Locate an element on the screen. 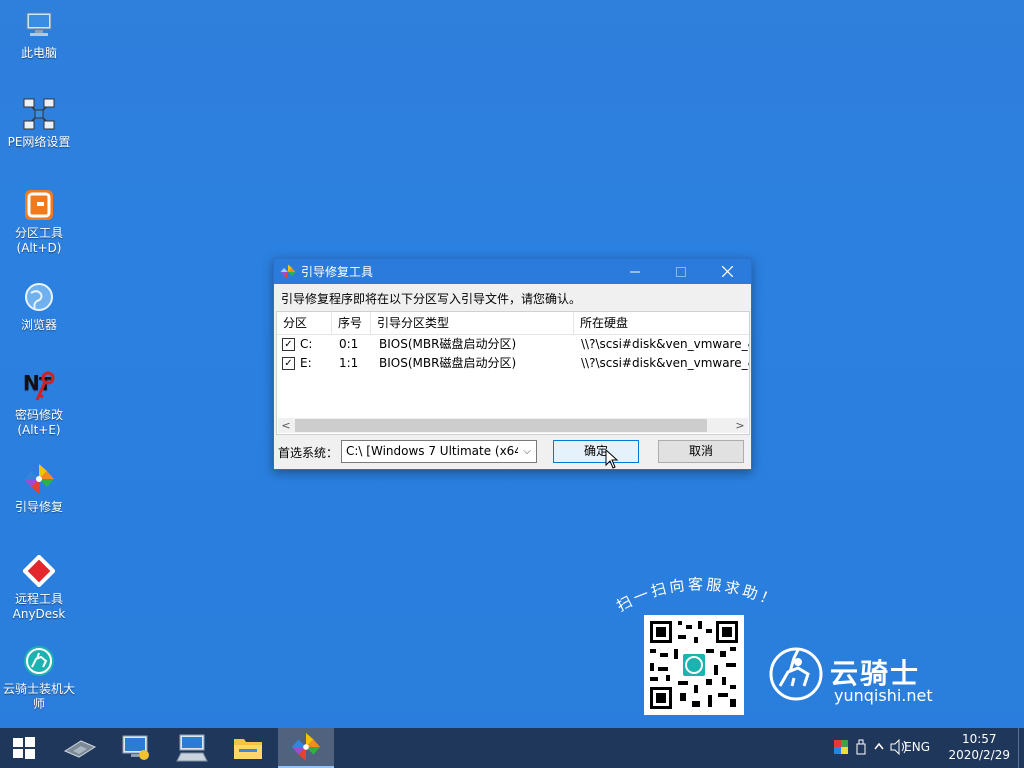  scroll-thumb is located at coordinates (501, 425).